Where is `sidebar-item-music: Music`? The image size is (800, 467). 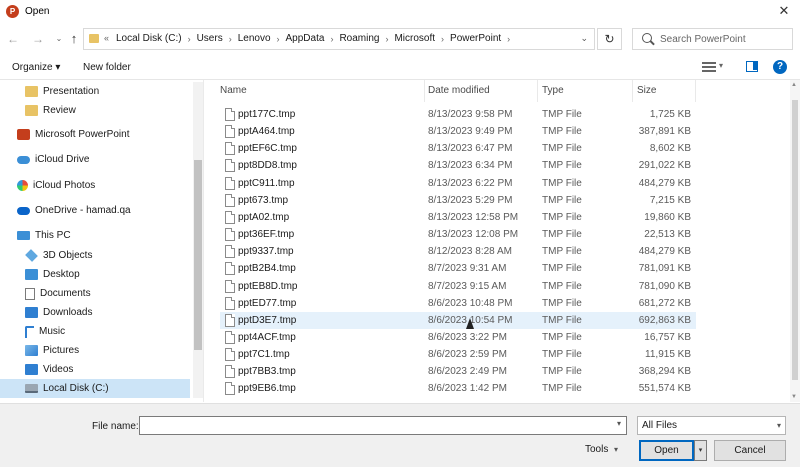 sidebar-item-music: Music is located at coordinates (95, 331).